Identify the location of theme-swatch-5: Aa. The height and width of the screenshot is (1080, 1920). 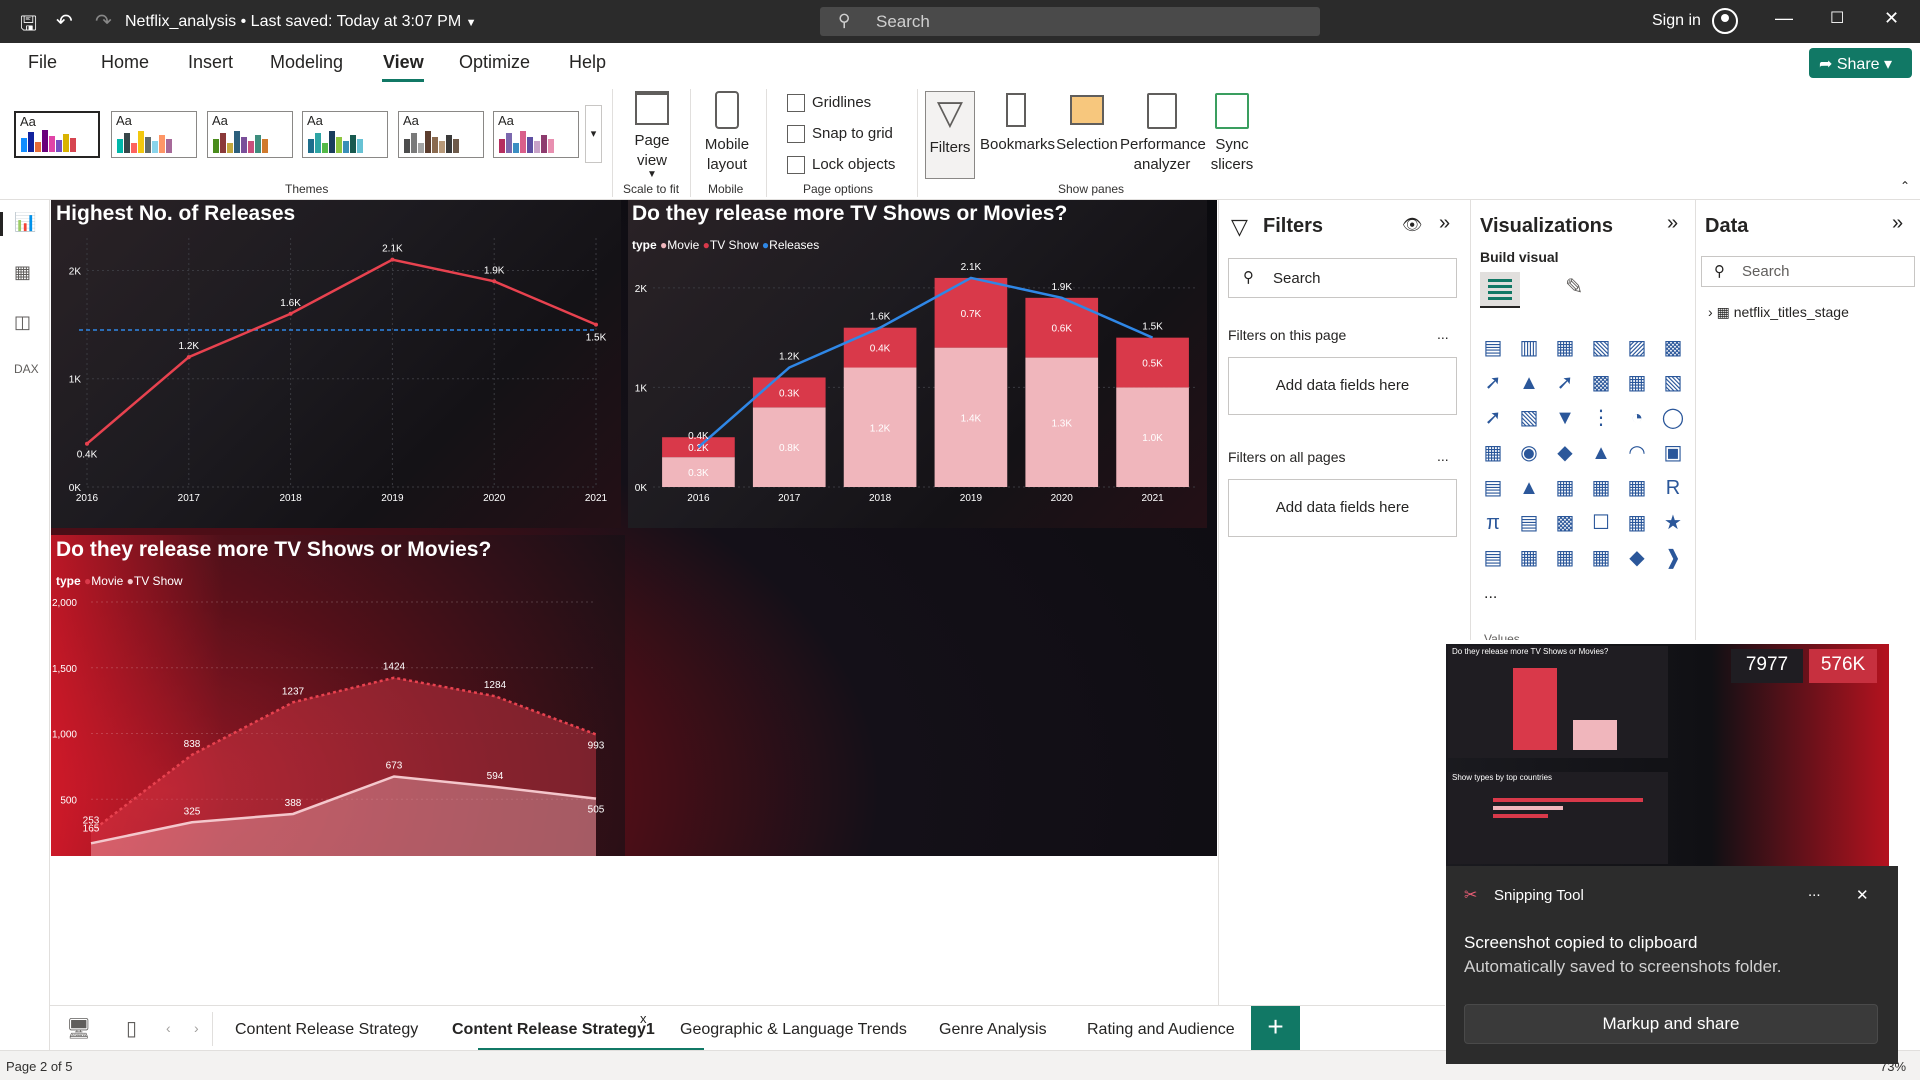
(441, 134).